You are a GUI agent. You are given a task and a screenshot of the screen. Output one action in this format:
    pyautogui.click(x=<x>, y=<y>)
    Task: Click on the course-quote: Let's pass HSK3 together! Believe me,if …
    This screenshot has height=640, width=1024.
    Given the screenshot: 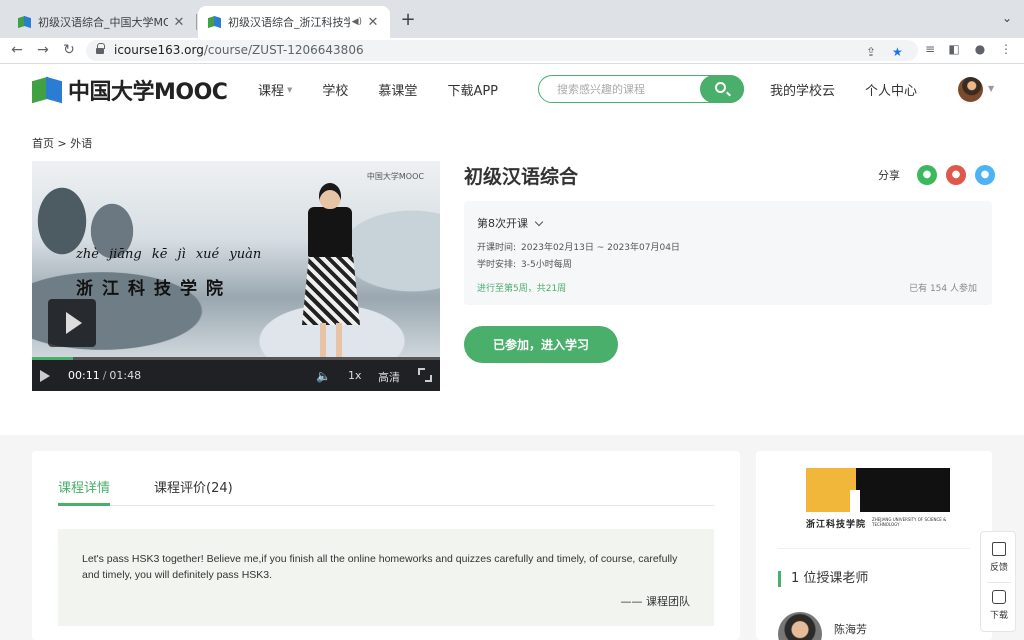 What is the action you would take?
    pyautogui.click(x=386, y=577)
    